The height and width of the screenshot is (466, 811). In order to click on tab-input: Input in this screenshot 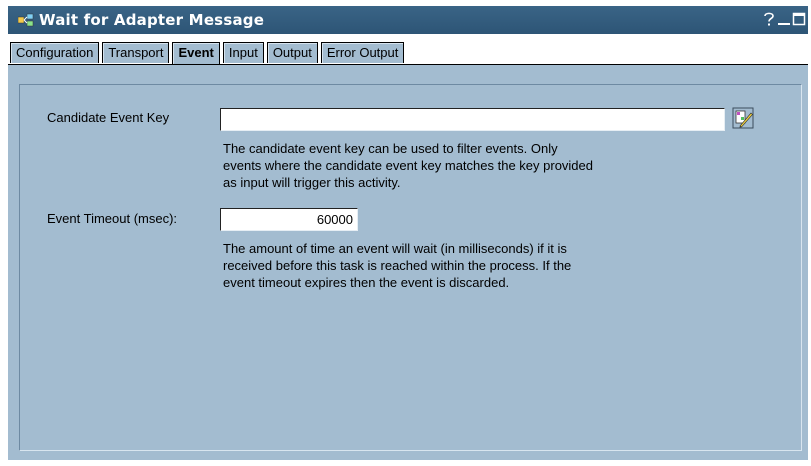, I will do `click(243, 52)`.